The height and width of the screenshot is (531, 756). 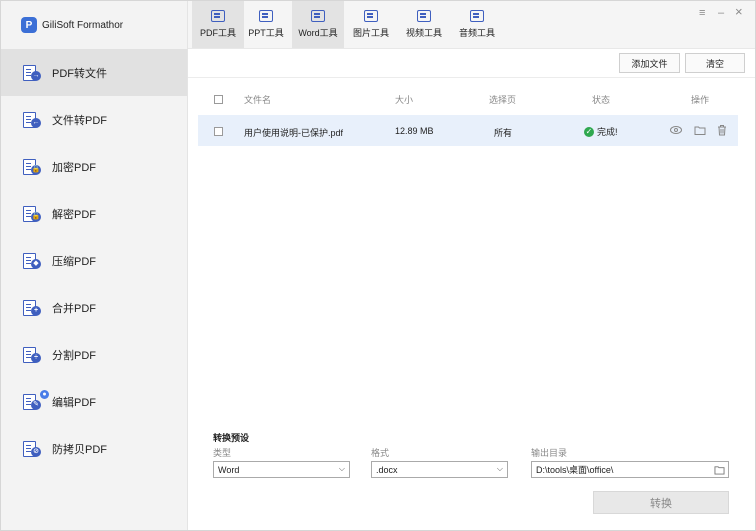 What do you see at coordinates (424, 16) in the screenshot?
I see `video-tools-icon` at bounding box center [424, 16].